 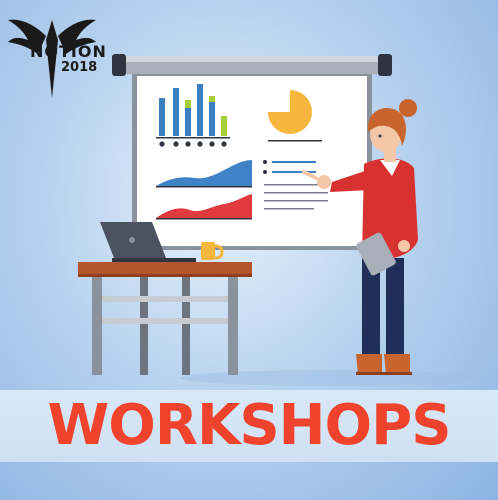 I want to click on desk, so click(x=165, y=318).